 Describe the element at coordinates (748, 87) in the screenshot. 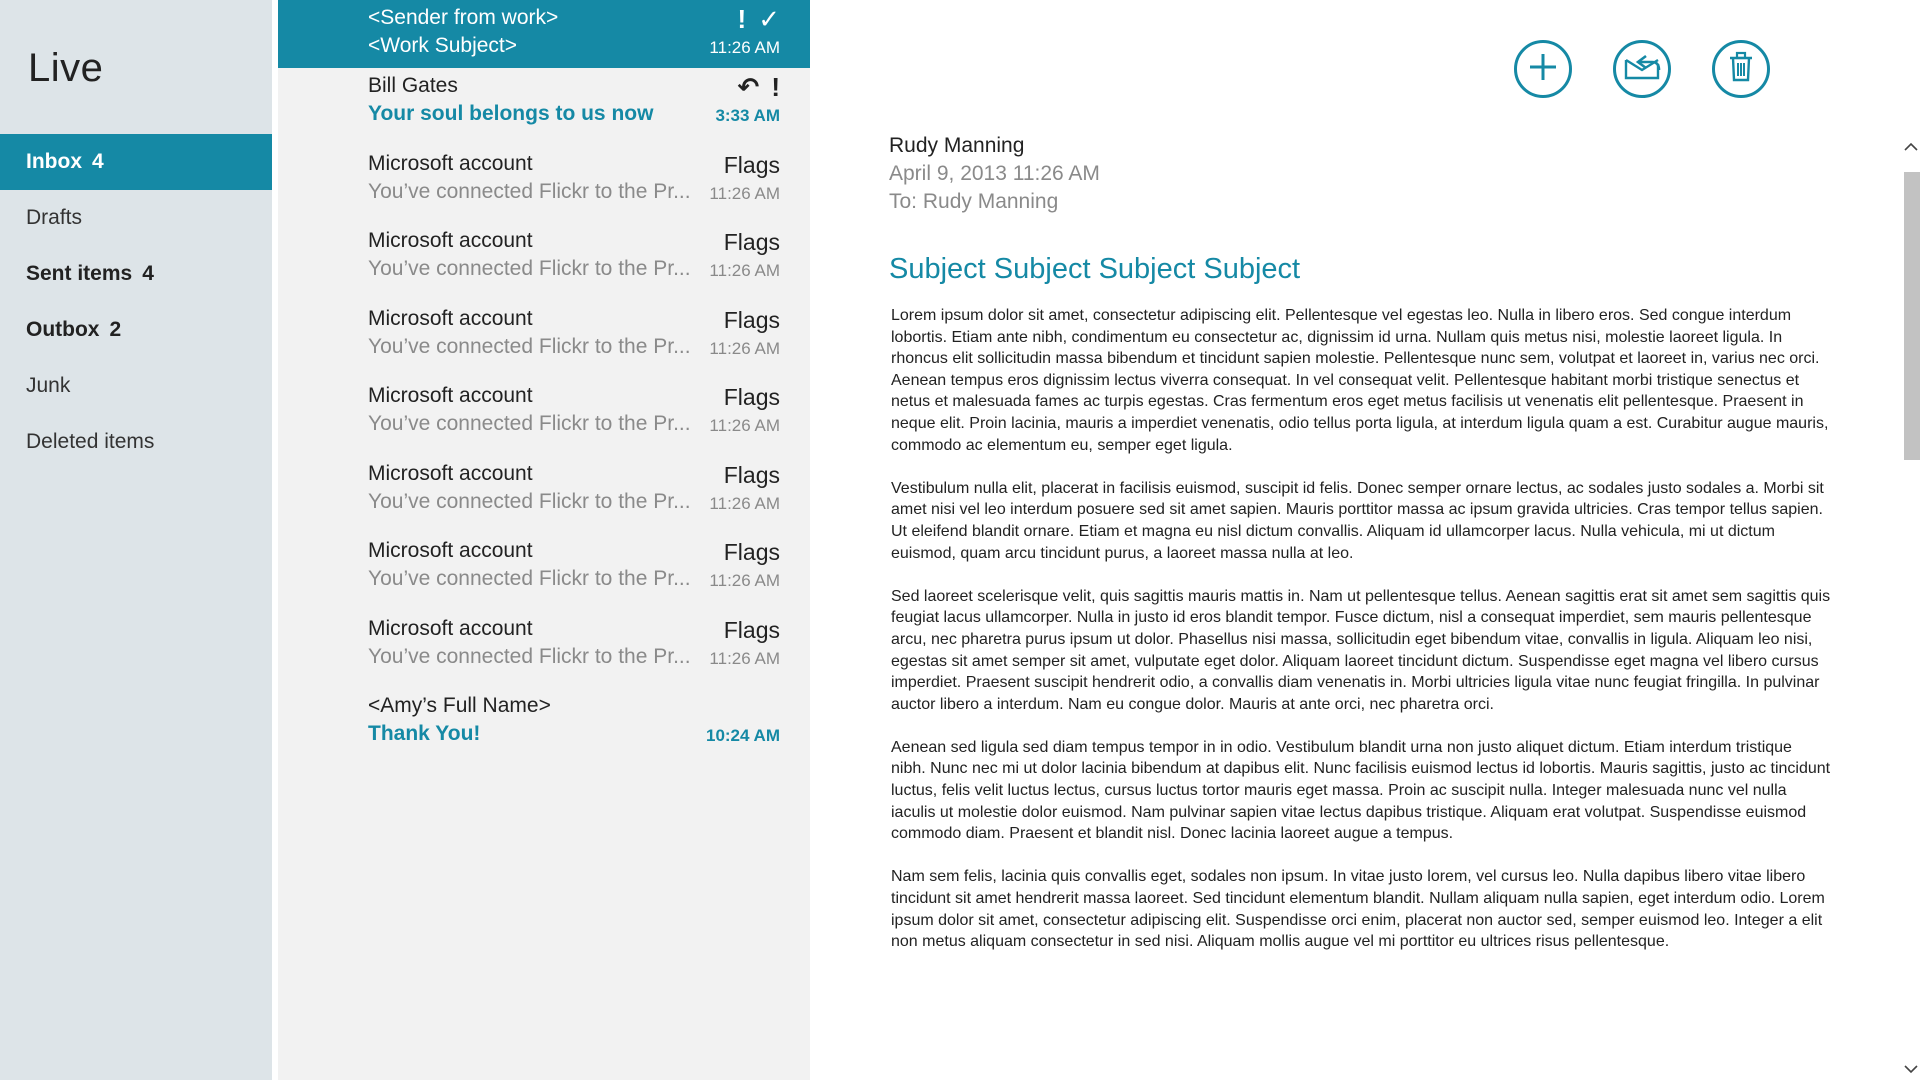

I see `replied-icon: ↶` at that location.